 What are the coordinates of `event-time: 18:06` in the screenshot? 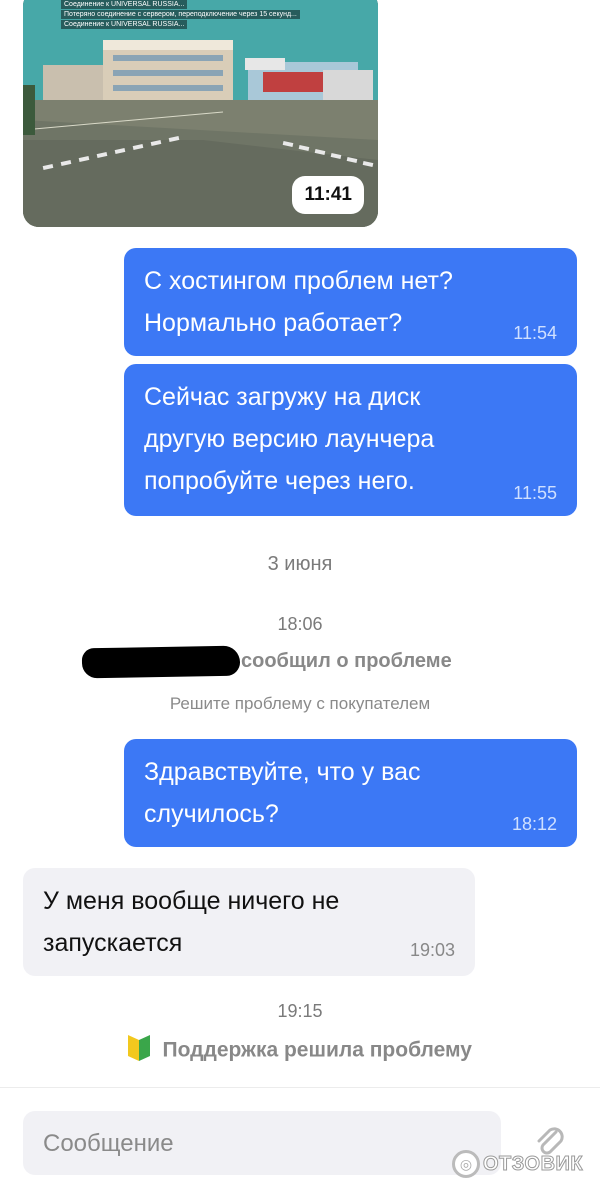 It's located at (300, 624).